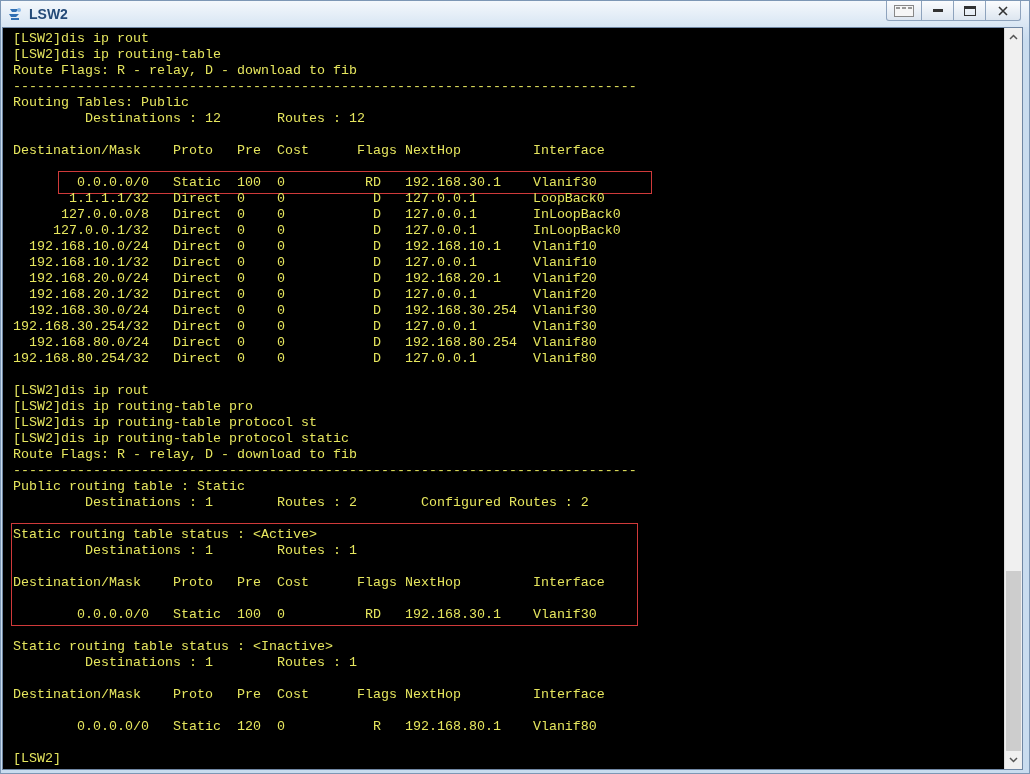 This screenshot has width=1030, height=774. What do you see at coordinates (313, 295) in the screenshot?
I see `terminal-line: 192.168.20.1/32 Direct 0 0 D 127.0.0.1 Vlanif20` at bounding box center [313, 295].